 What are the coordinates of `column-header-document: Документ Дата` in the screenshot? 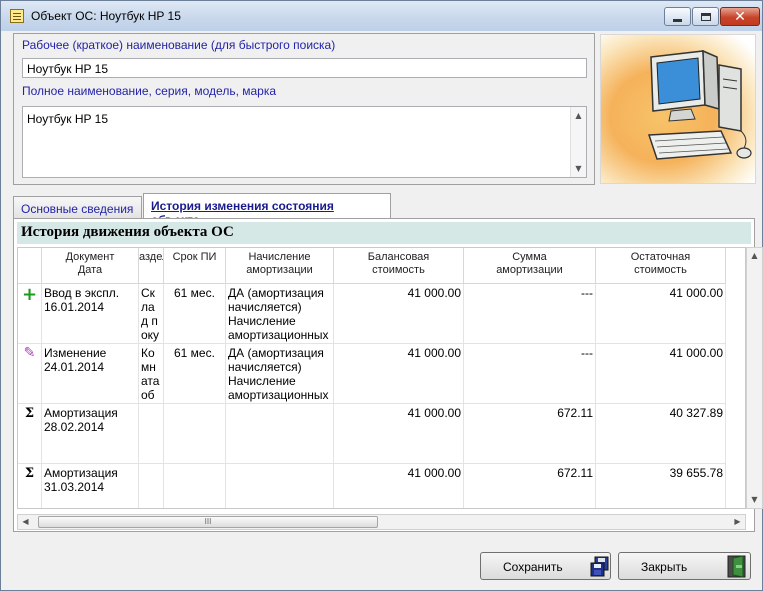 It's located at (90, 266).